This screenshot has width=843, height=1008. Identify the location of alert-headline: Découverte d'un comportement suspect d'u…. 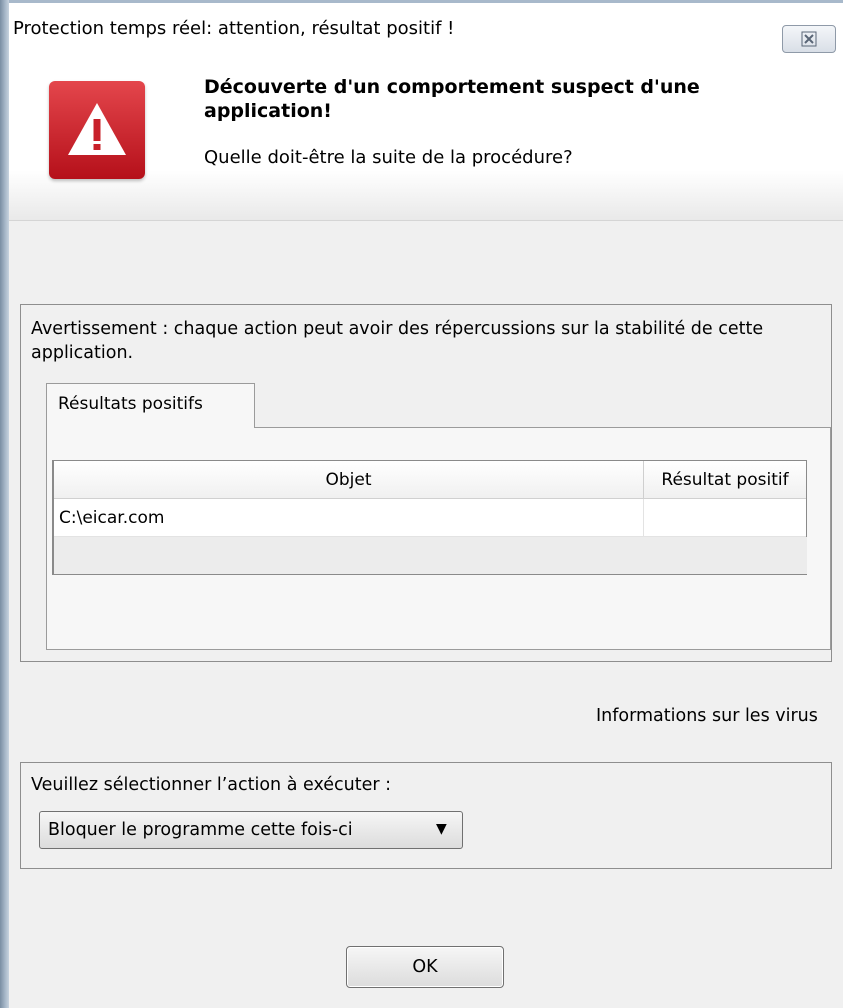
(452, 99).